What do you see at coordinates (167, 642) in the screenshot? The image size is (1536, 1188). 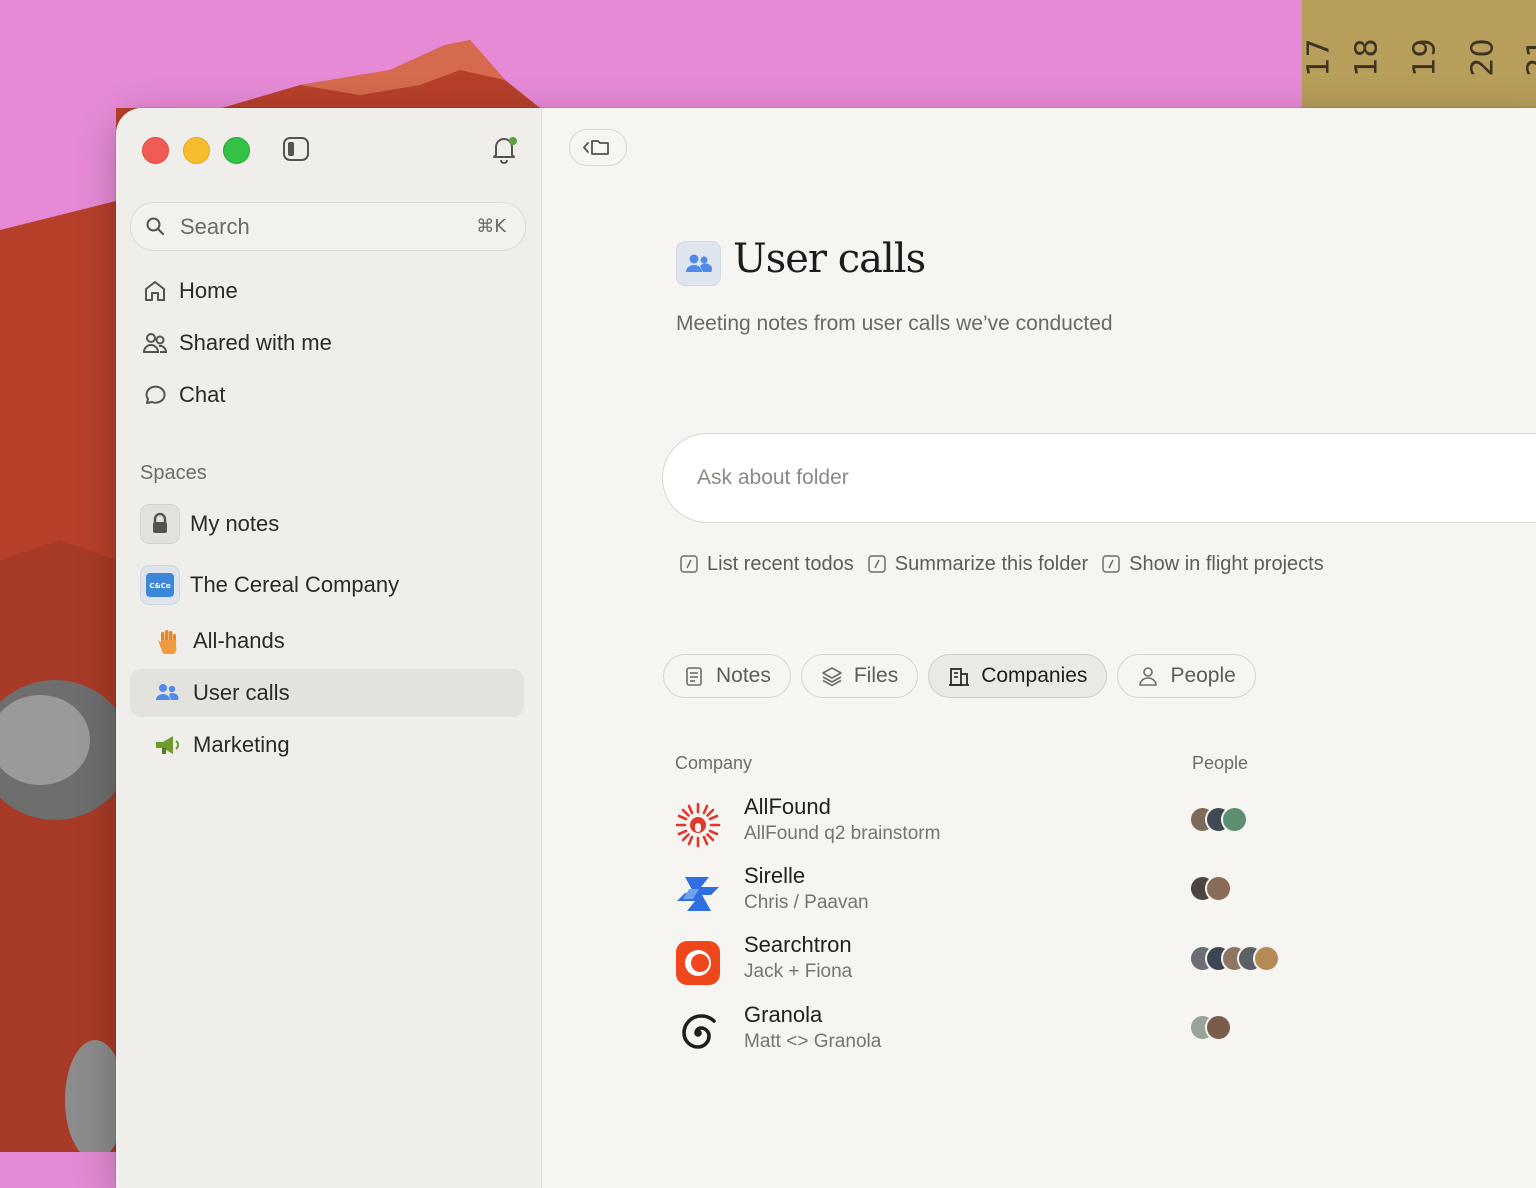 I see `raised-hand-icon` at bounding box center [167, 642].